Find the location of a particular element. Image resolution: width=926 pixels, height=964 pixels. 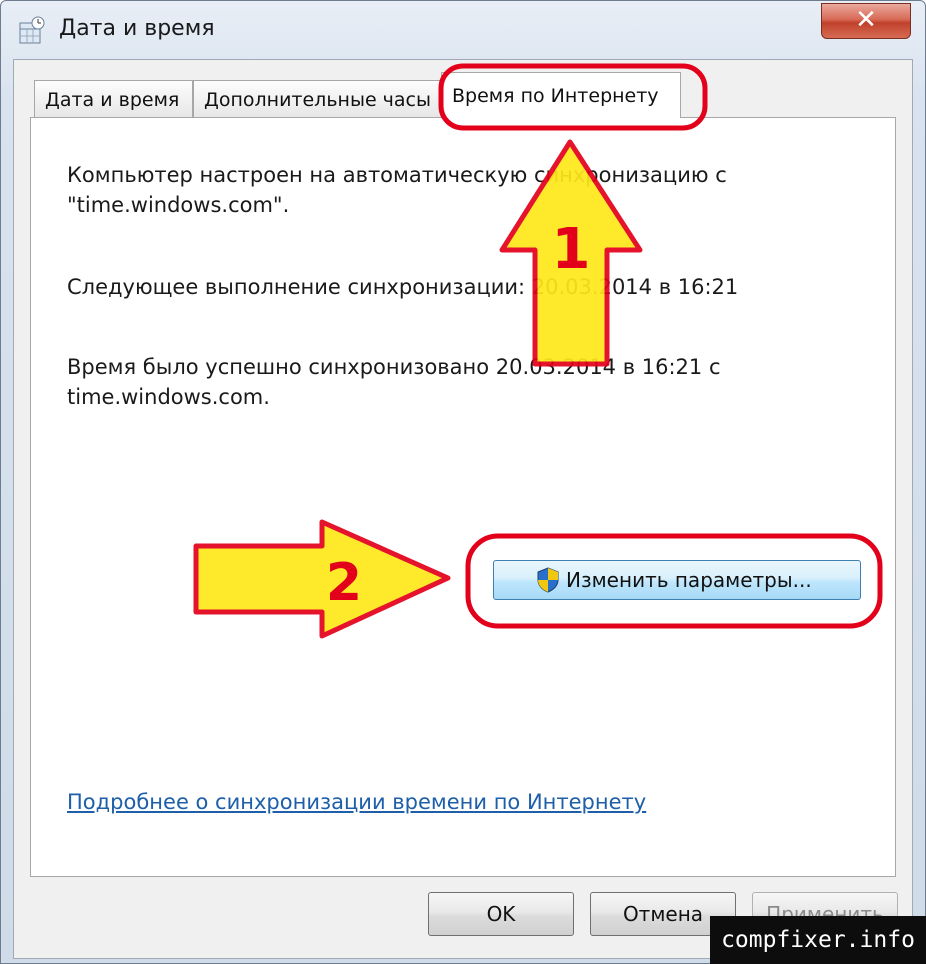

watermark: compfixer.info is located at coordinates (818, 940).